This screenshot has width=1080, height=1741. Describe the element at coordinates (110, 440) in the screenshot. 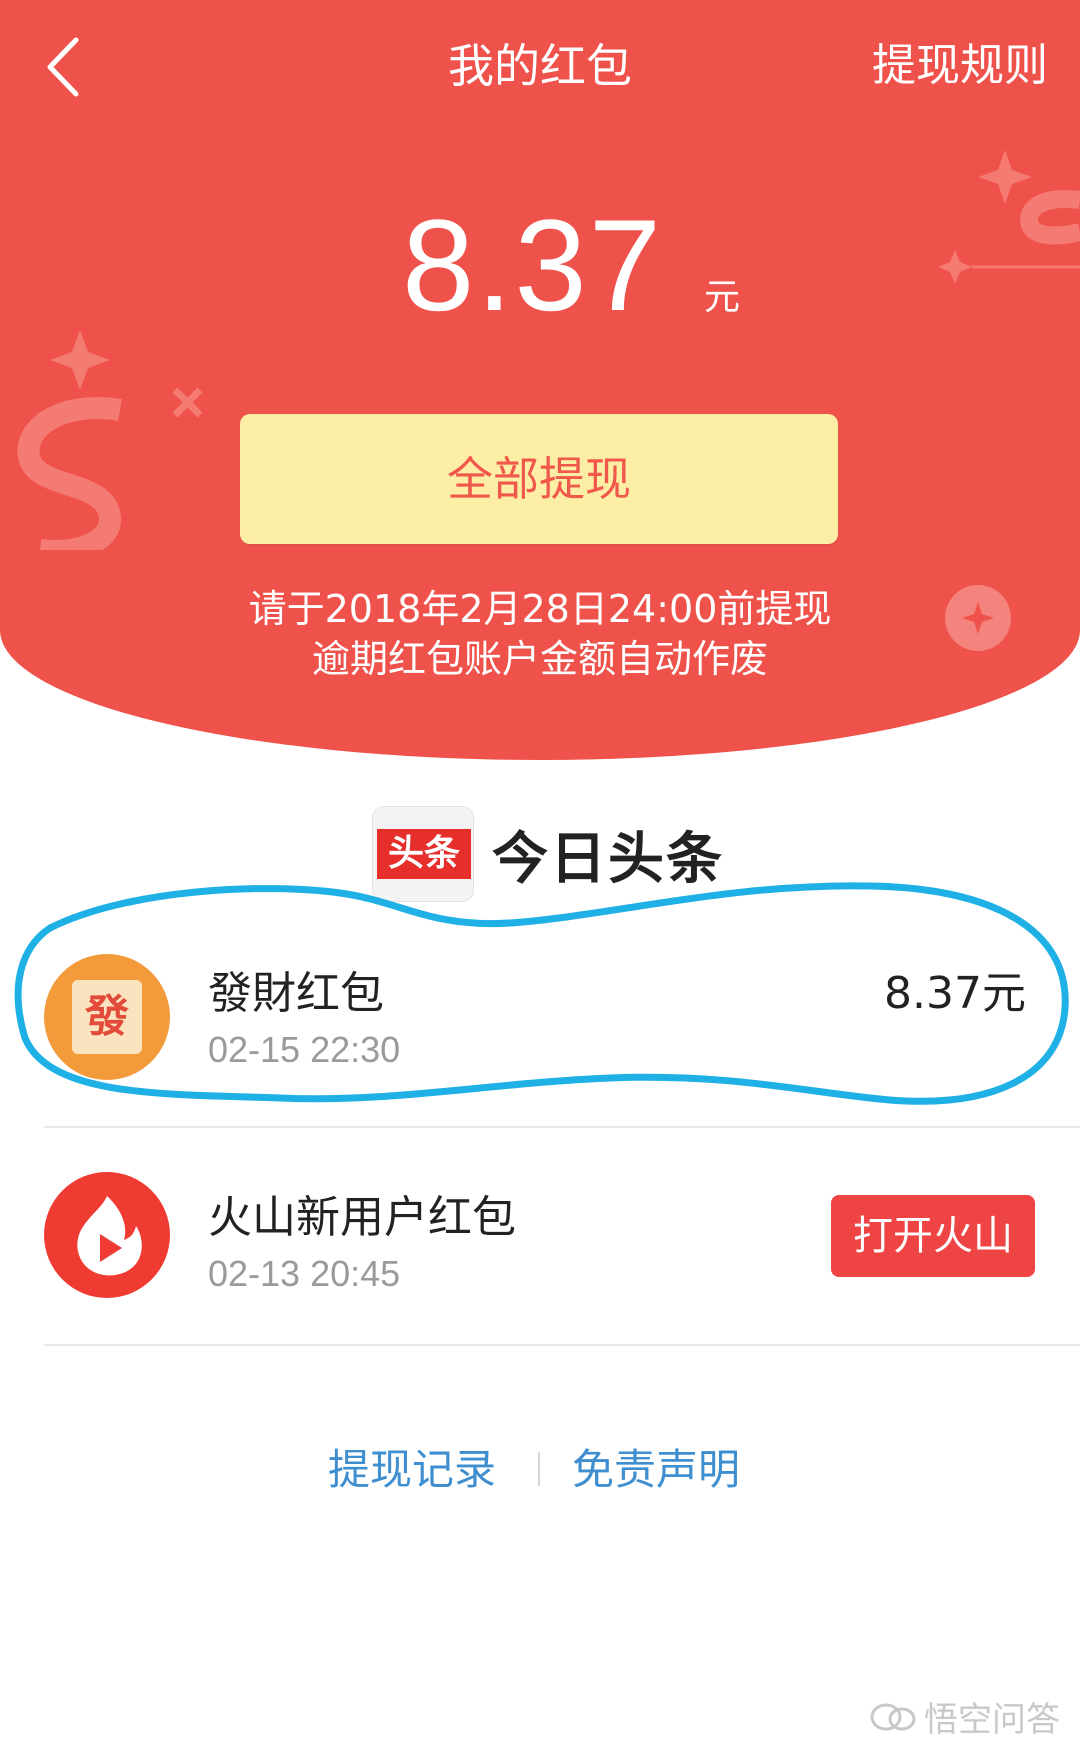

I see `sparkle-decoration-icon` at that location.